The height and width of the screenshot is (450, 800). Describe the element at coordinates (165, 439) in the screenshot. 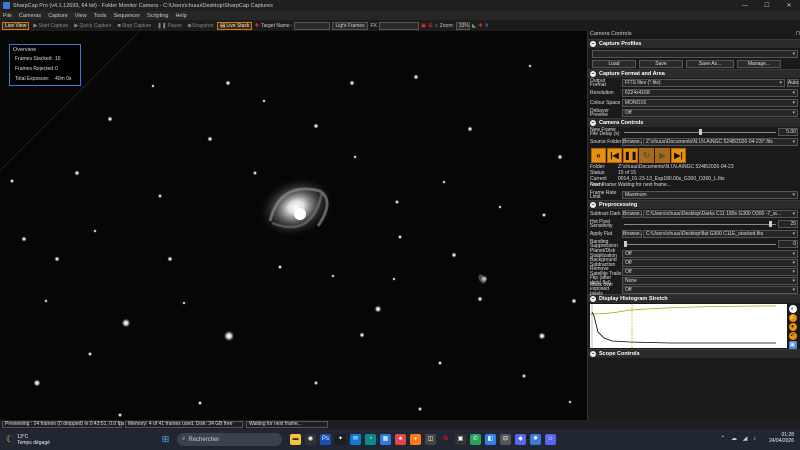

I see `windows-start-icon: ⊞` at that location.